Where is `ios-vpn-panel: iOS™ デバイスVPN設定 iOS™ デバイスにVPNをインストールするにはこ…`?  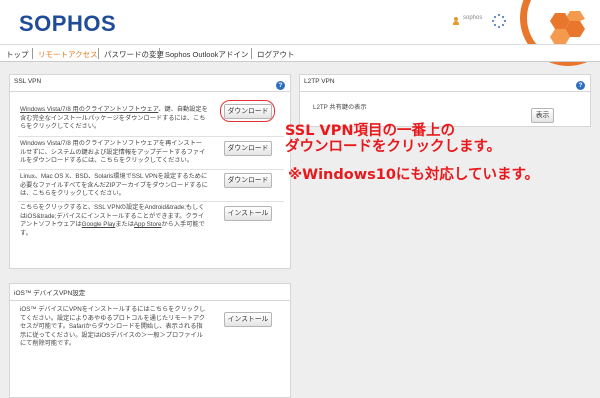
ios-vpn-panel: iOS™ デバイスVPN設定 iOS™ デバイスにVPNをインストールするにはこ… is located at coordinates (150, 340).